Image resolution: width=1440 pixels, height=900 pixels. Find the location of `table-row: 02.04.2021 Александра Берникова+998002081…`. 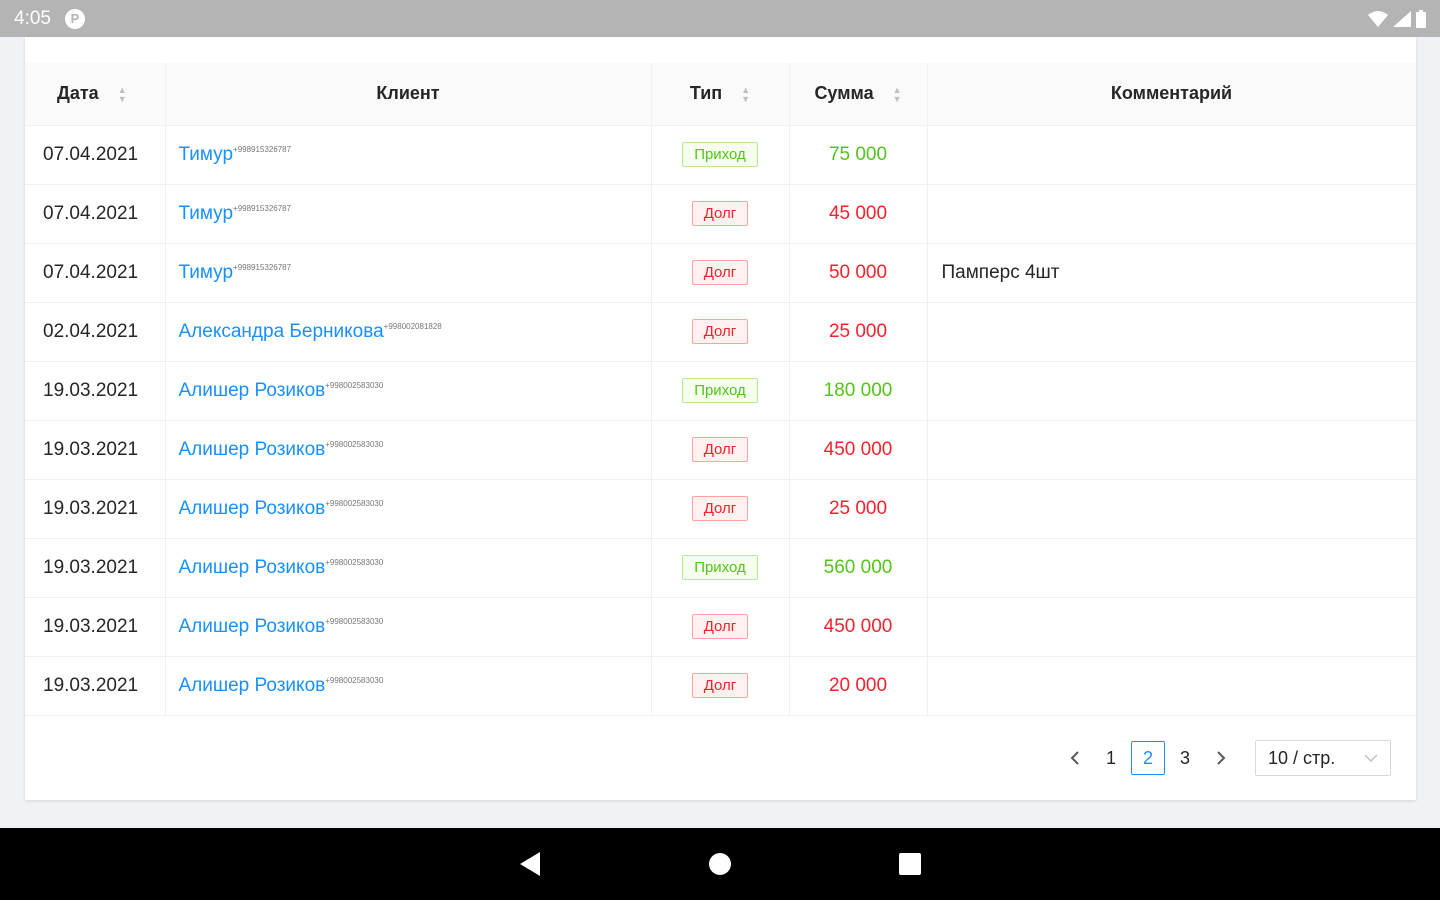

table-row: 02.04.2021 Александра Берникова+998002081… is located at coordinates (720, 332).